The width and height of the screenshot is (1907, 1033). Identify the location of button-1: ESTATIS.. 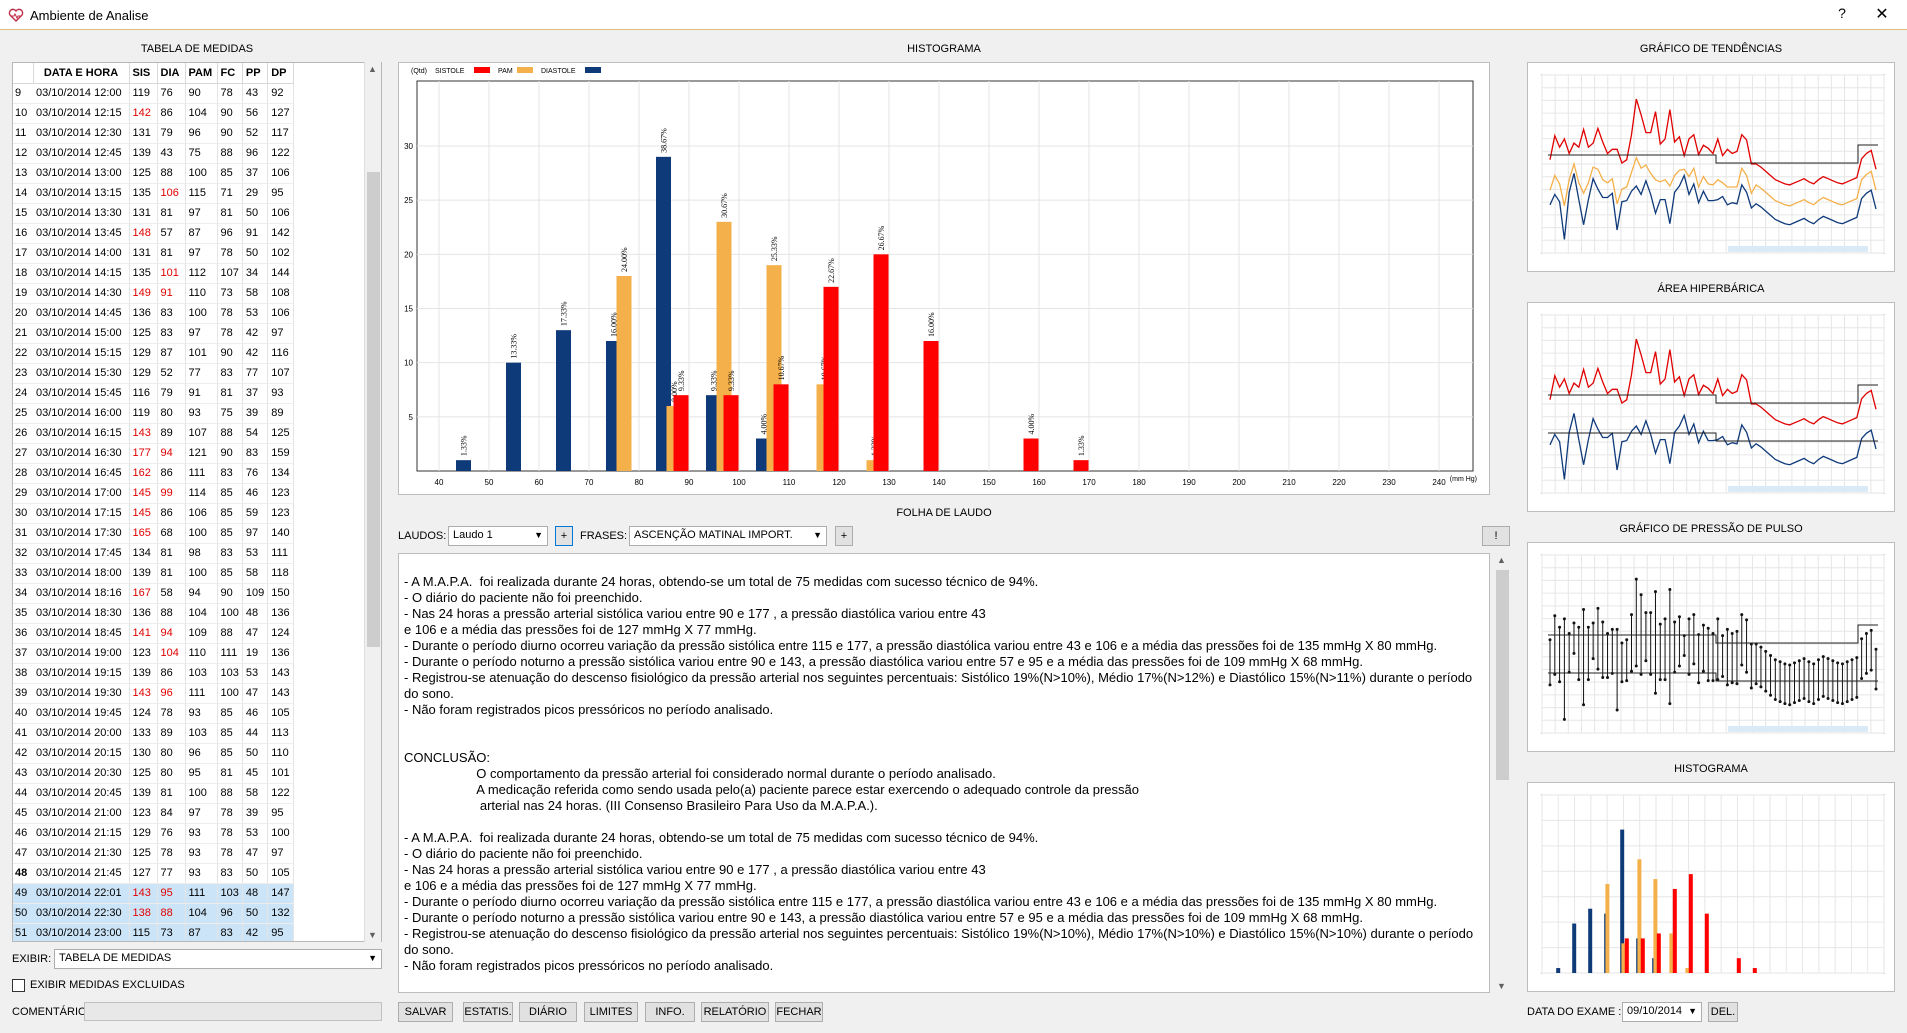
(488, 1012).